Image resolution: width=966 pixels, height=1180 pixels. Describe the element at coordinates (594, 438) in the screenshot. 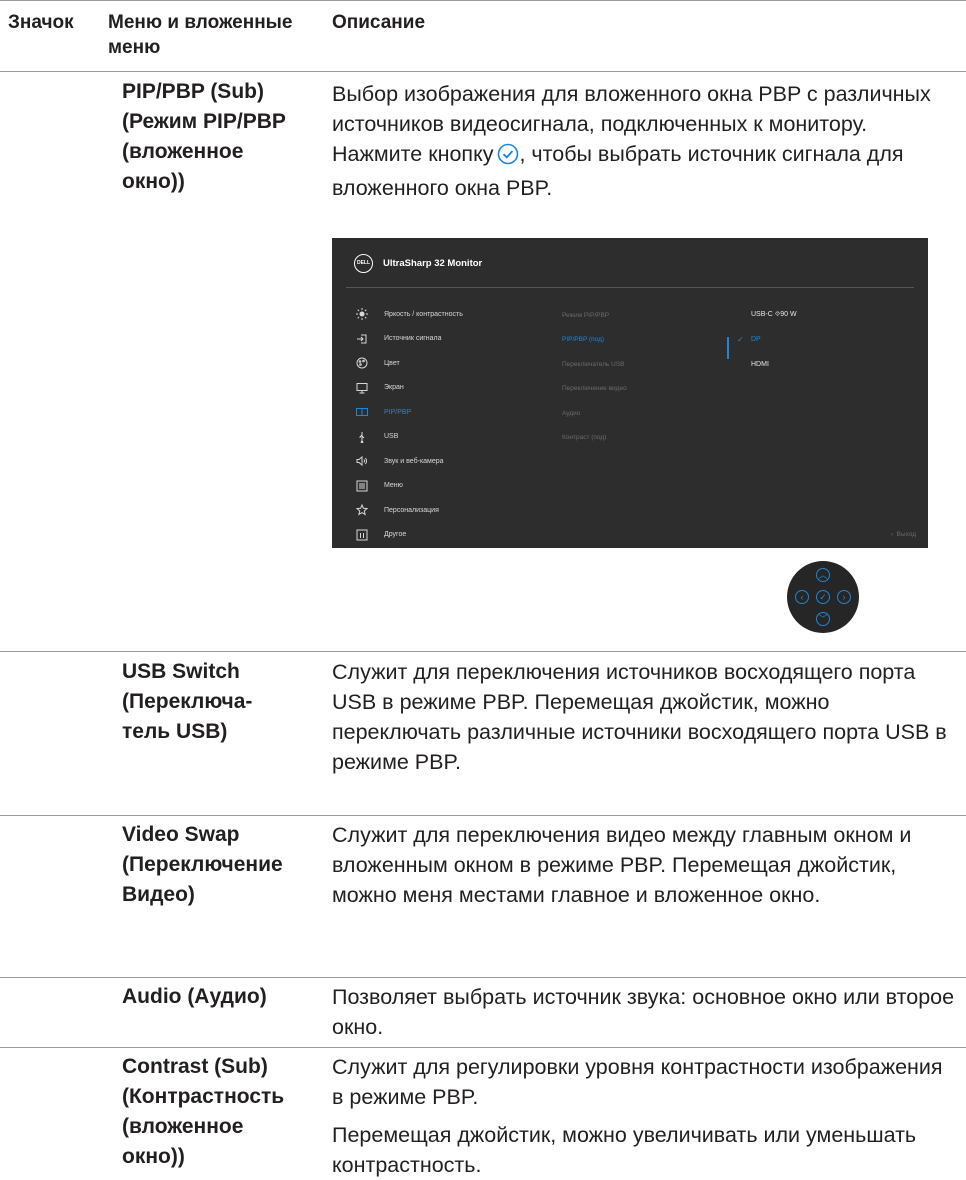

I see `osd-sub-contrast: Контраст (под)` at that location.